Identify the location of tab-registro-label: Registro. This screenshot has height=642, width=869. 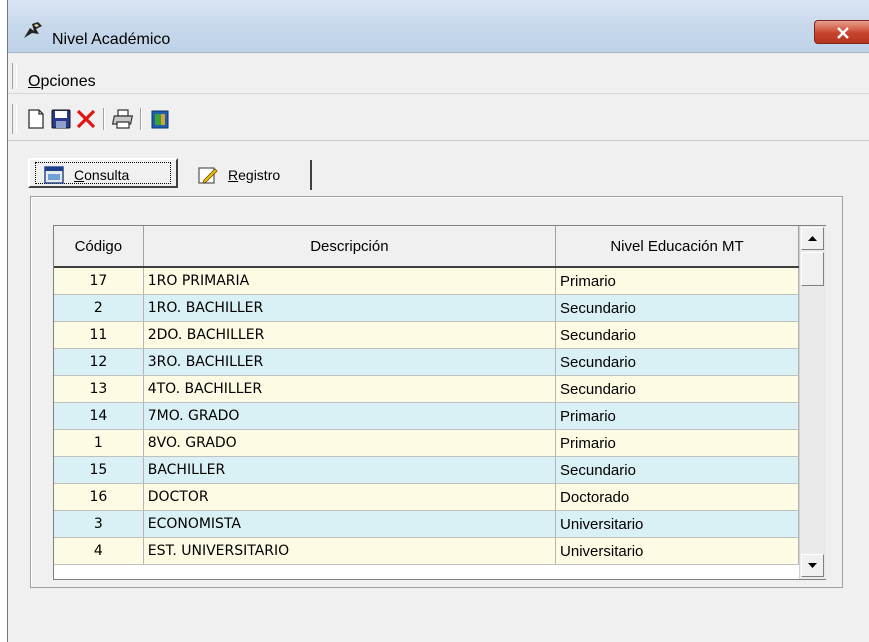
(254, 175).